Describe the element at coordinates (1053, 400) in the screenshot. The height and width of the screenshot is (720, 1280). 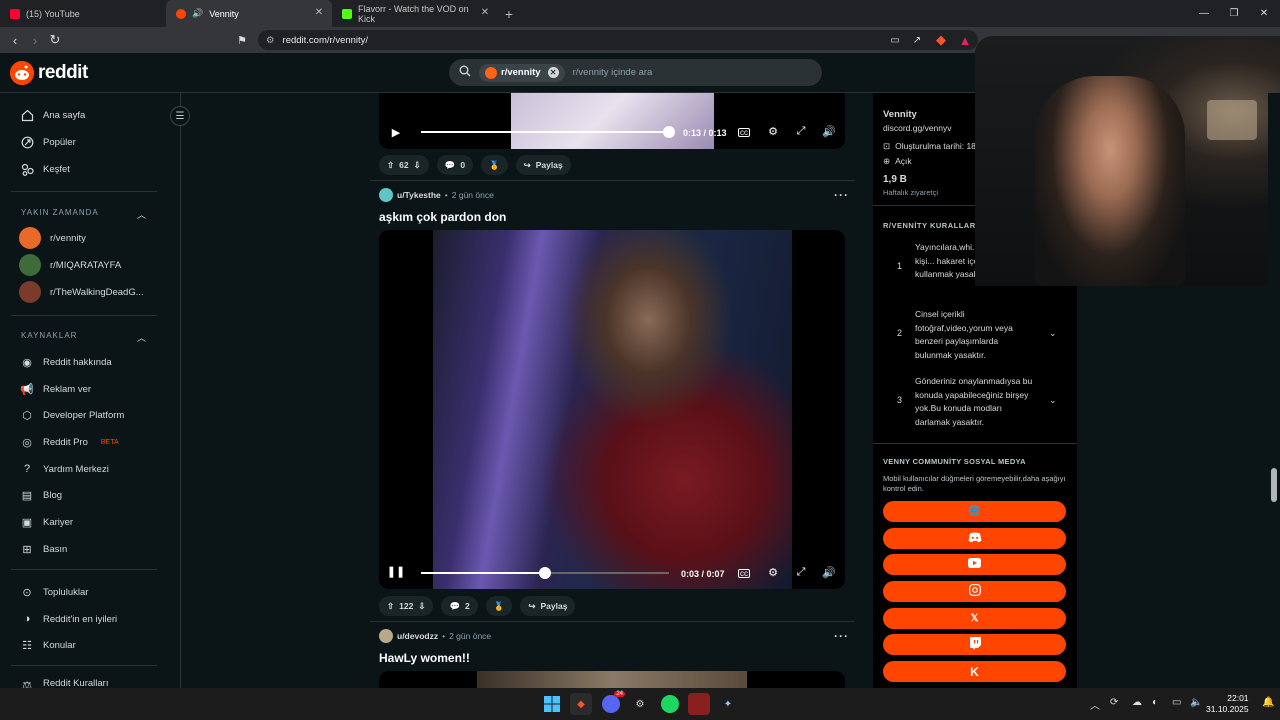
I see `chevron-down-icon: ⌄` at that location.